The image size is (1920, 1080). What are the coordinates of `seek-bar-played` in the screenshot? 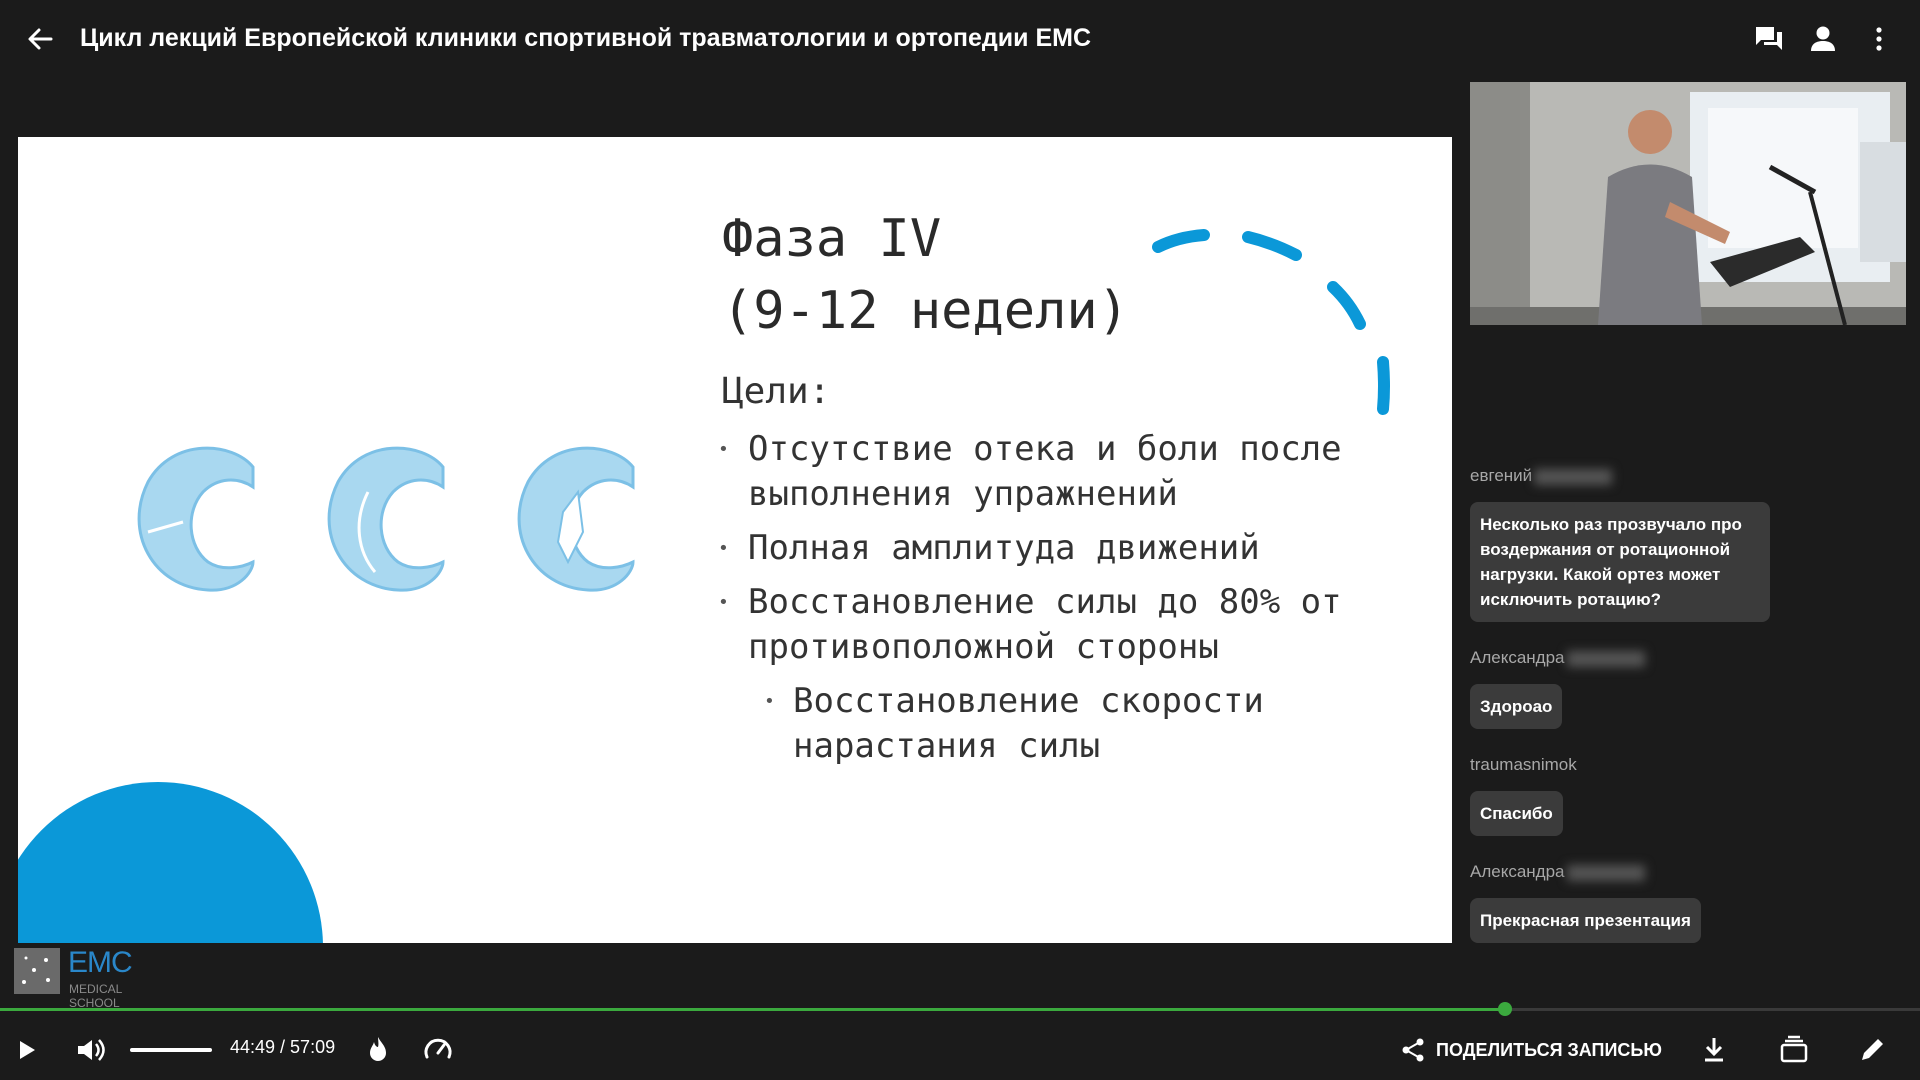 It's located at (753, 1009).